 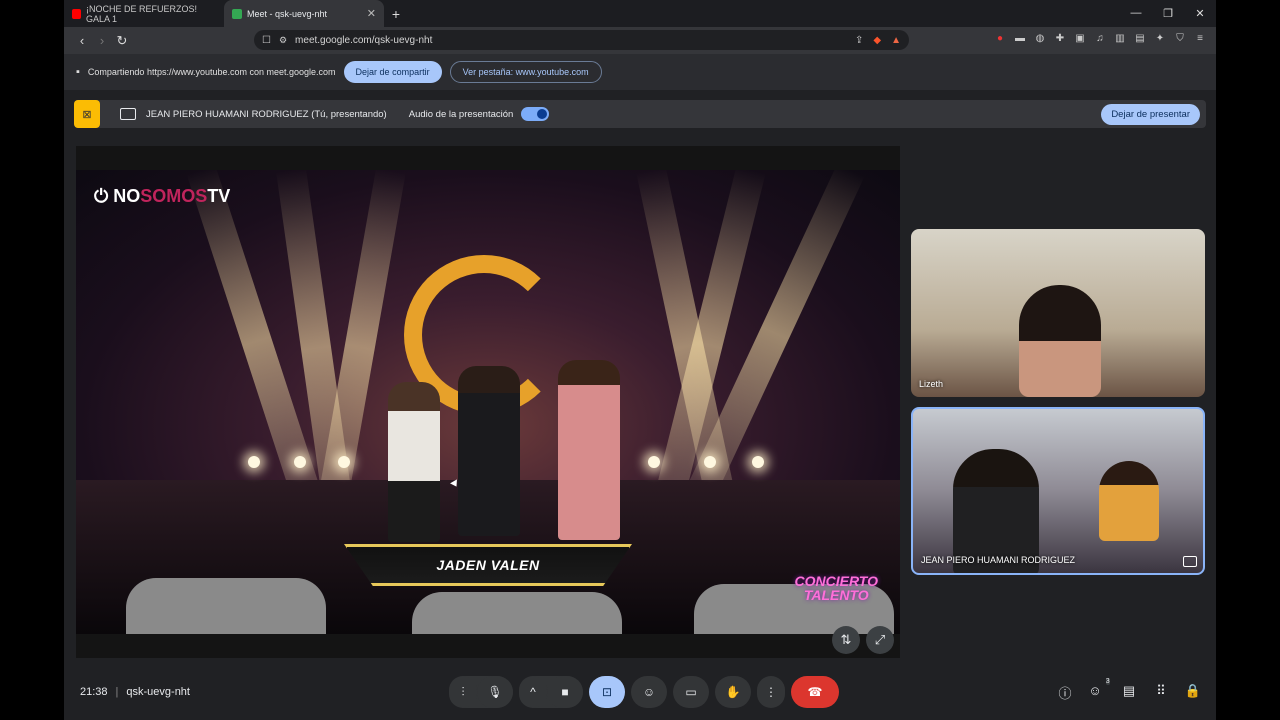 I want to click on show-watermark: CONCIERTO TALENTO, so click(x=837, y=588).